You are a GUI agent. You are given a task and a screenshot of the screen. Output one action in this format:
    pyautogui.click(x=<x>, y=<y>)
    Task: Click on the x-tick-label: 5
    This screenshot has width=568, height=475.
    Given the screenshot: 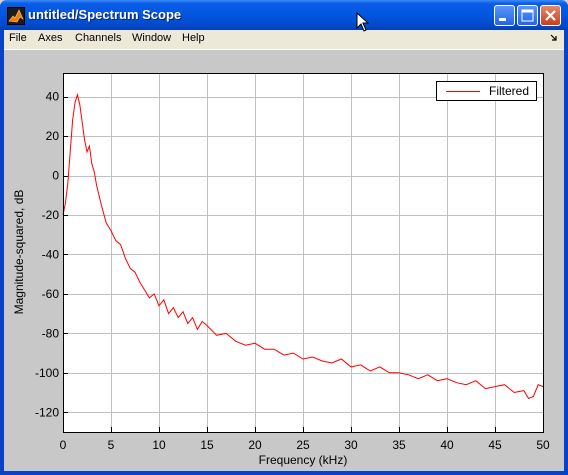 What is the action you would take?
    pyautogui.click(x=111, y=445)
    